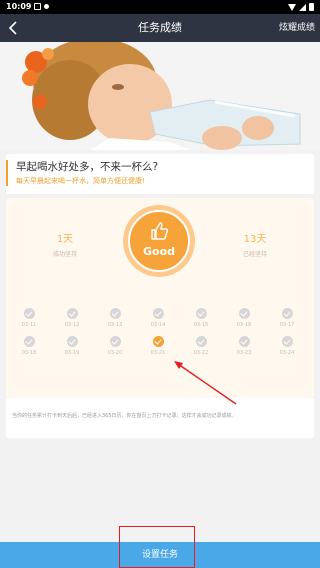 This screenshot has width=320, height=568. I want to click on nav-bar: 任务成绩 炫耀成绩, so click(160, 28).